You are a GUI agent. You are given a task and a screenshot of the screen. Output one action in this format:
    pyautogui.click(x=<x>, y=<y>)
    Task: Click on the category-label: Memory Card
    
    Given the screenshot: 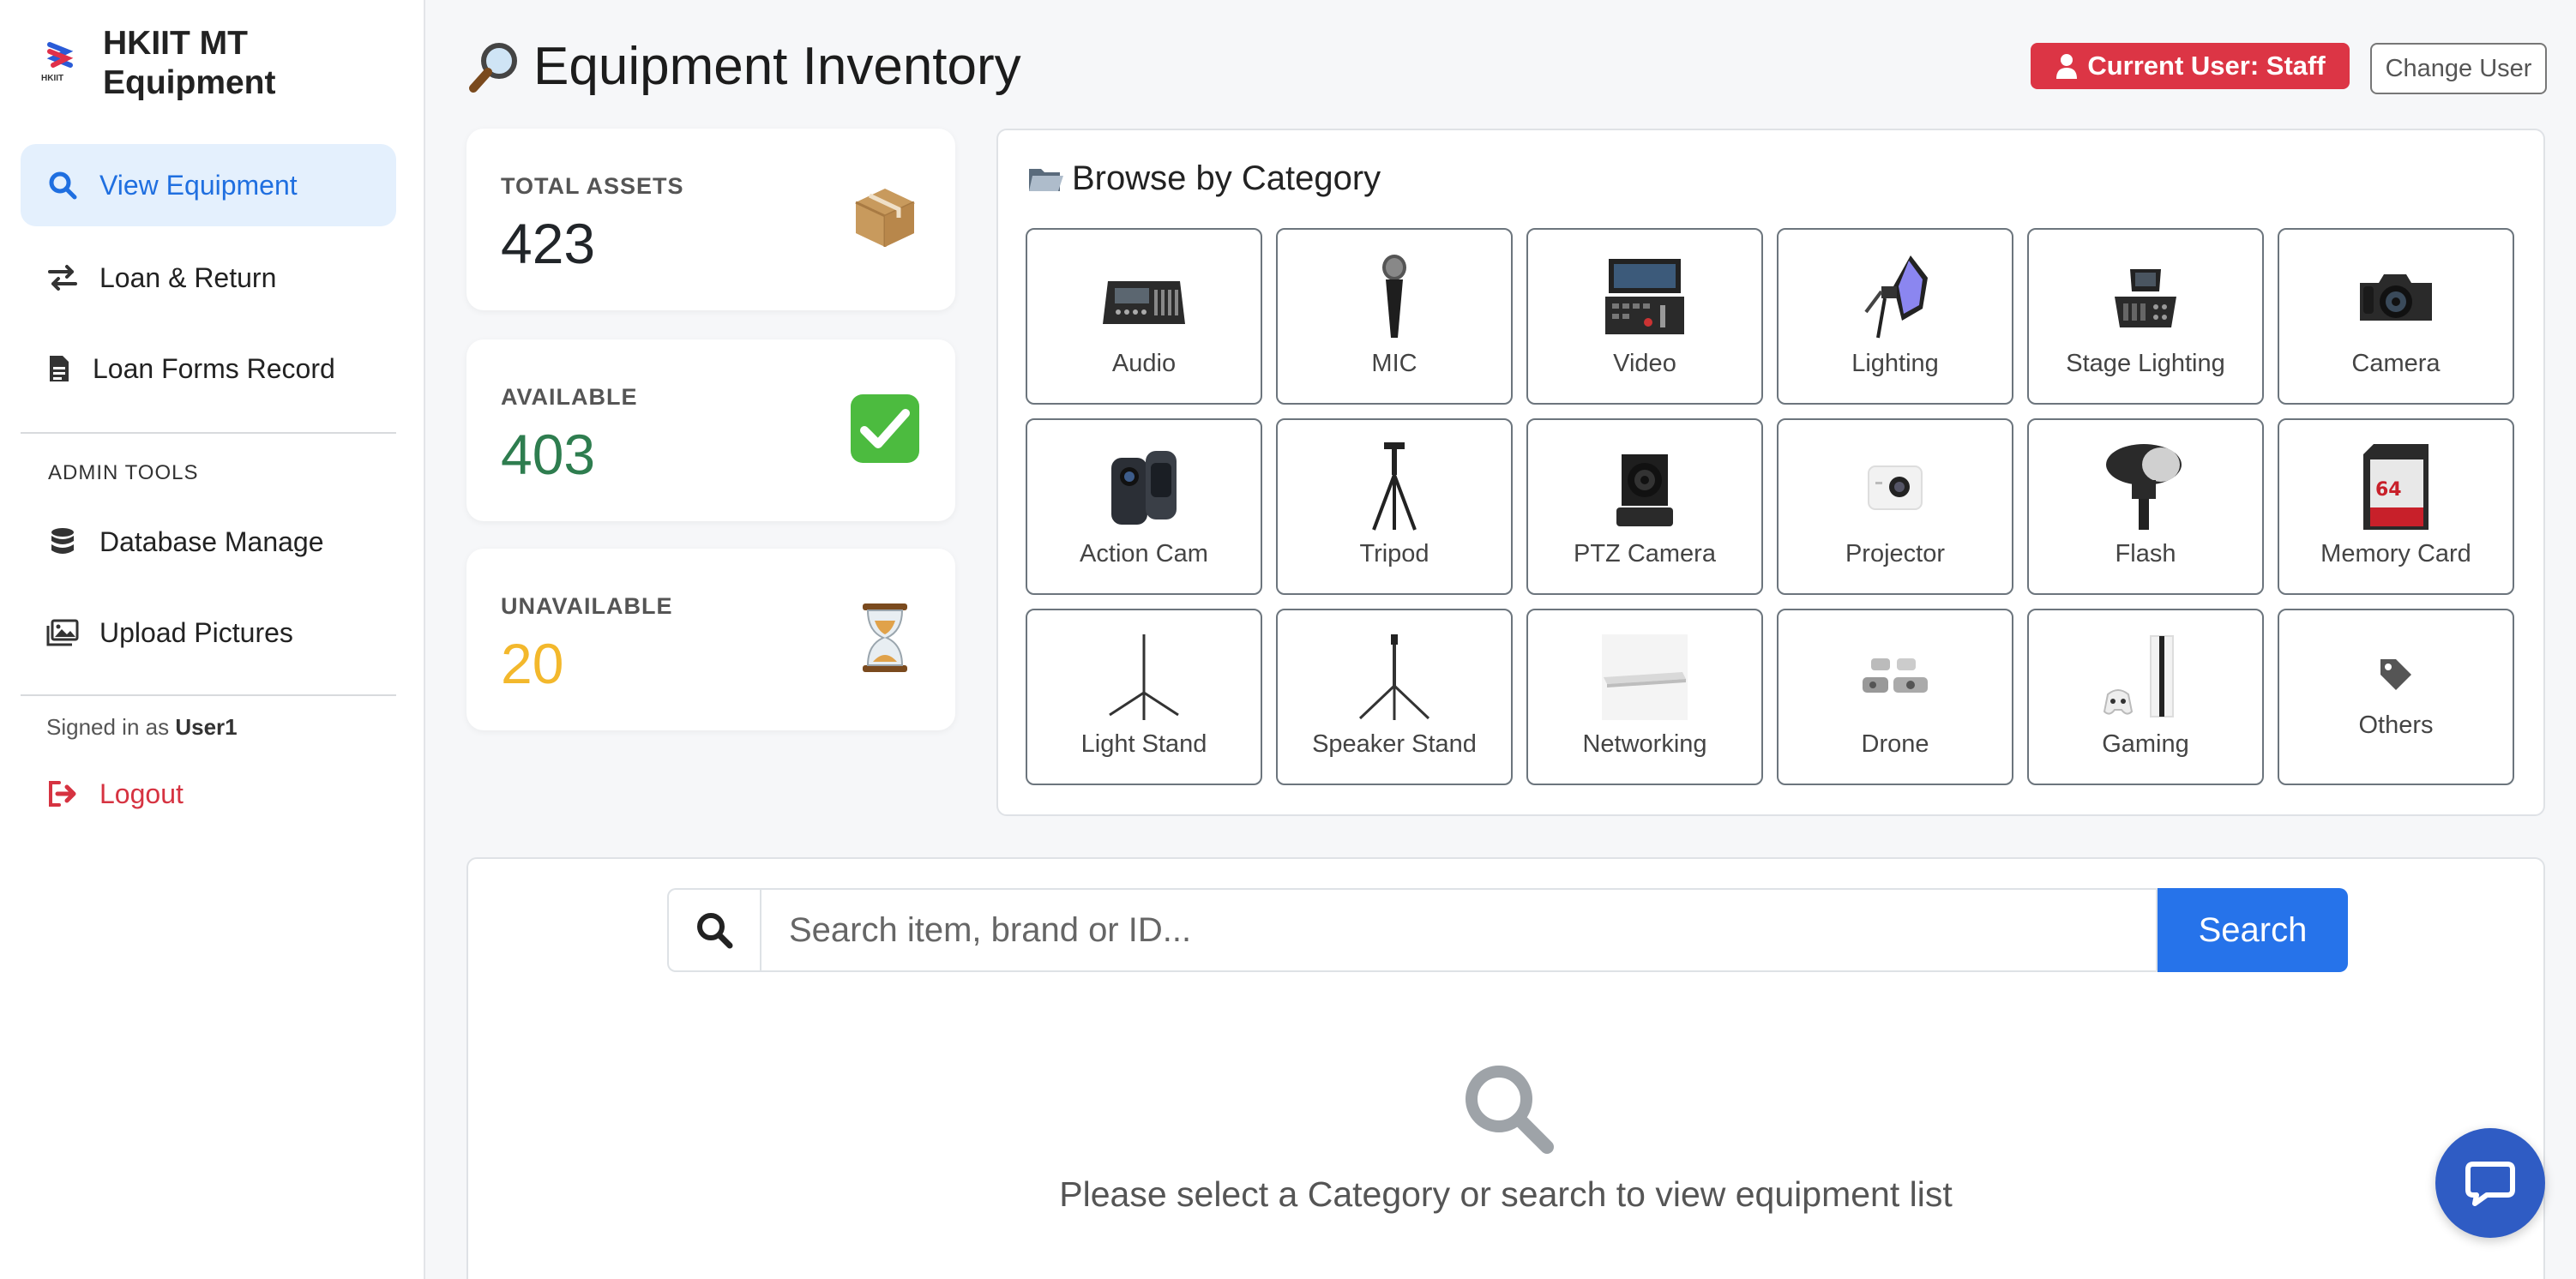 What is the action you would take?
    pyautogui.click(x=2395, y=553)
    